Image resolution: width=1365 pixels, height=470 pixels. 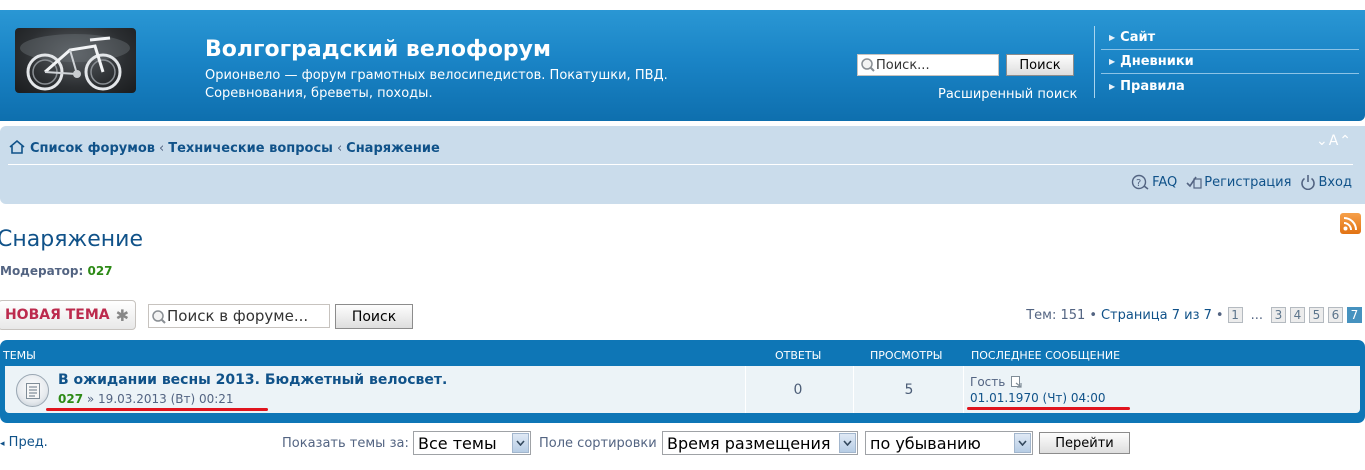 I want to click on power-icon, so click(x=1308, y=182).